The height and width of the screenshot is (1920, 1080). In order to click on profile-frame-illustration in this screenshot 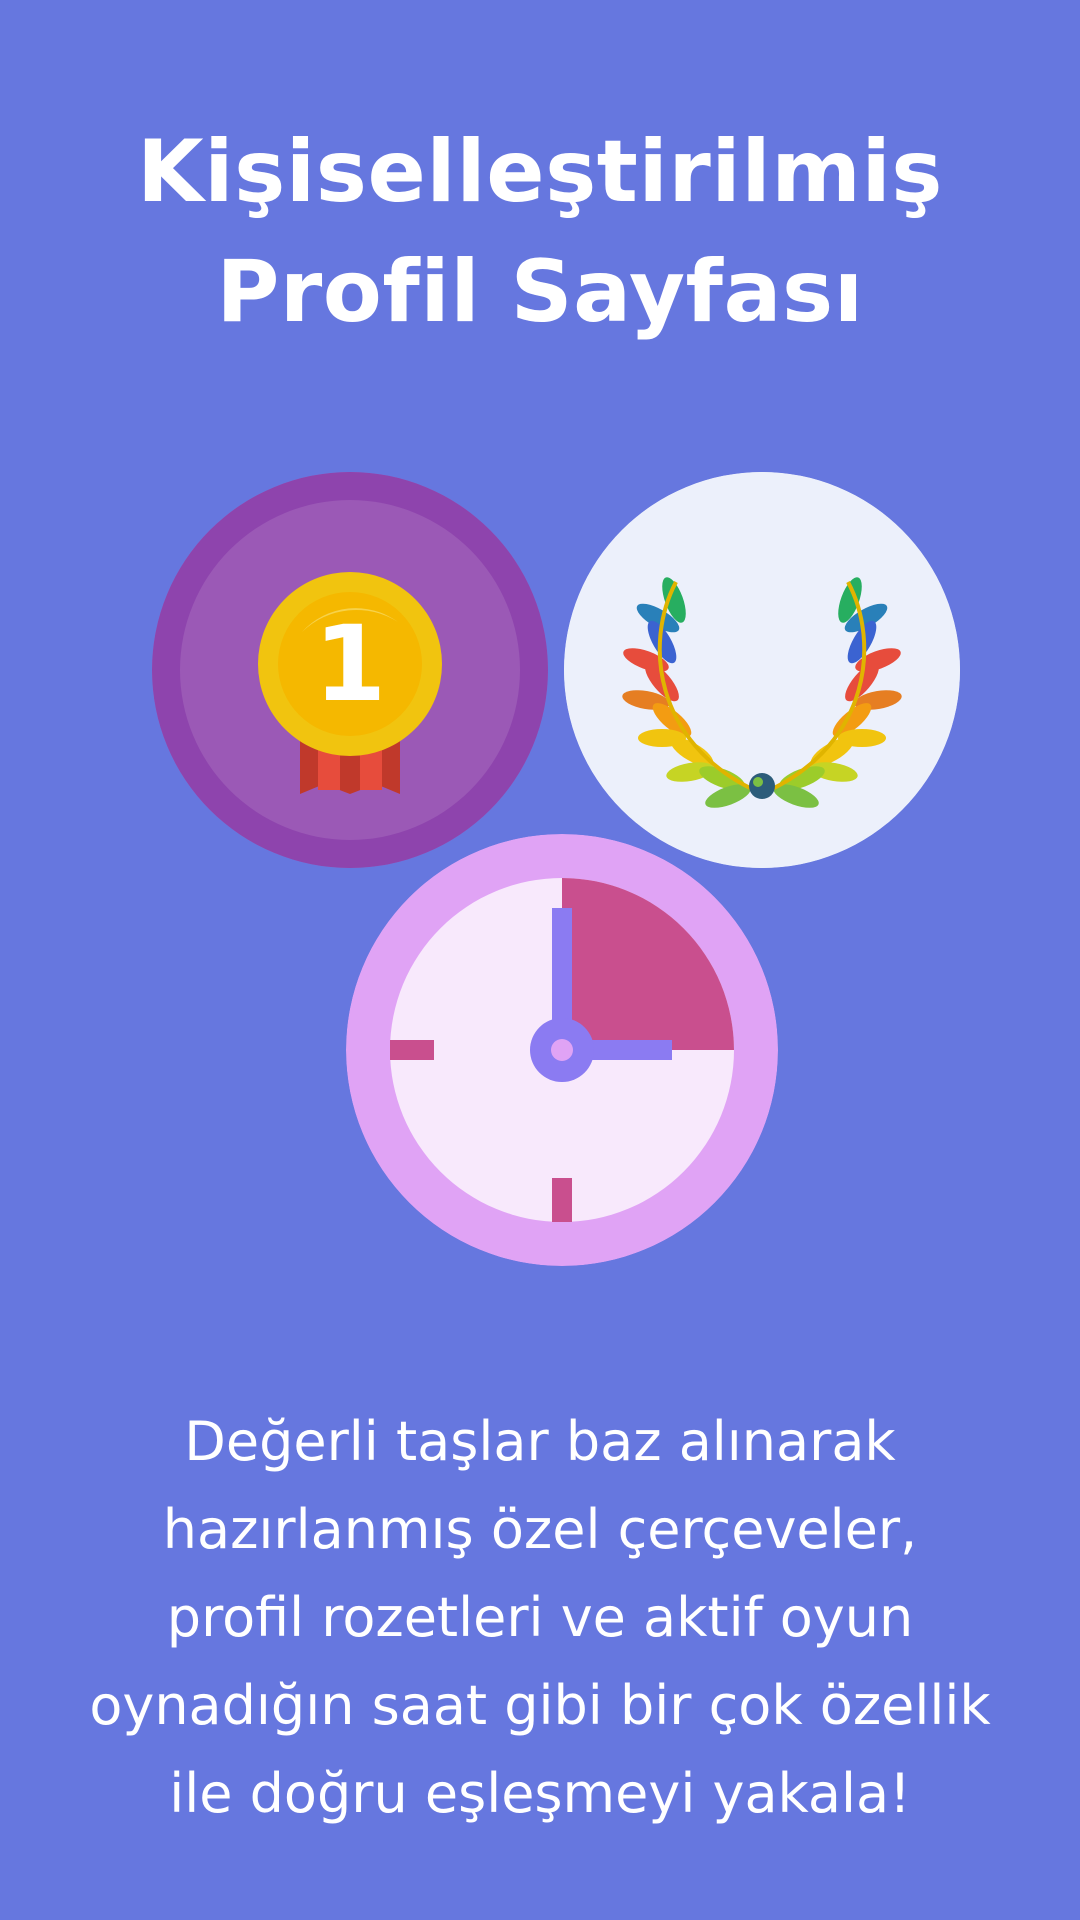, I will do `click(762, 670)`.